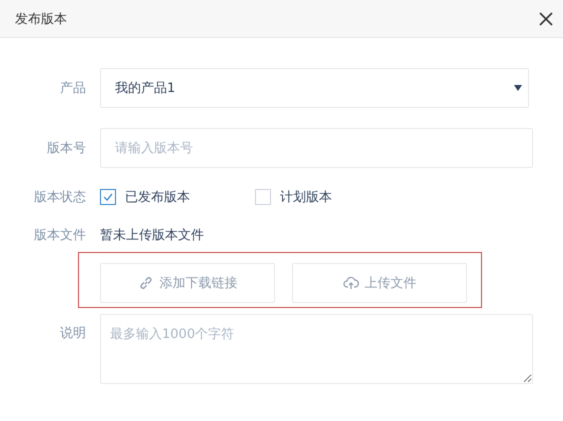  I want to click on checkbox, so click(108, 197).